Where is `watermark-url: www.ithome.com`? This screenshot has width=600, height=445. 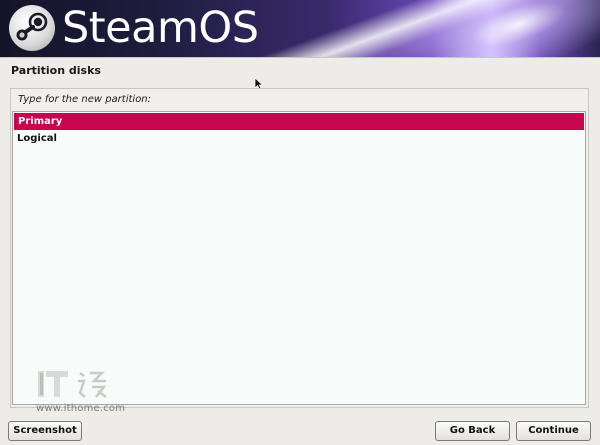
watermark-url: www.ithome.com is located at coordinates (81, 408).